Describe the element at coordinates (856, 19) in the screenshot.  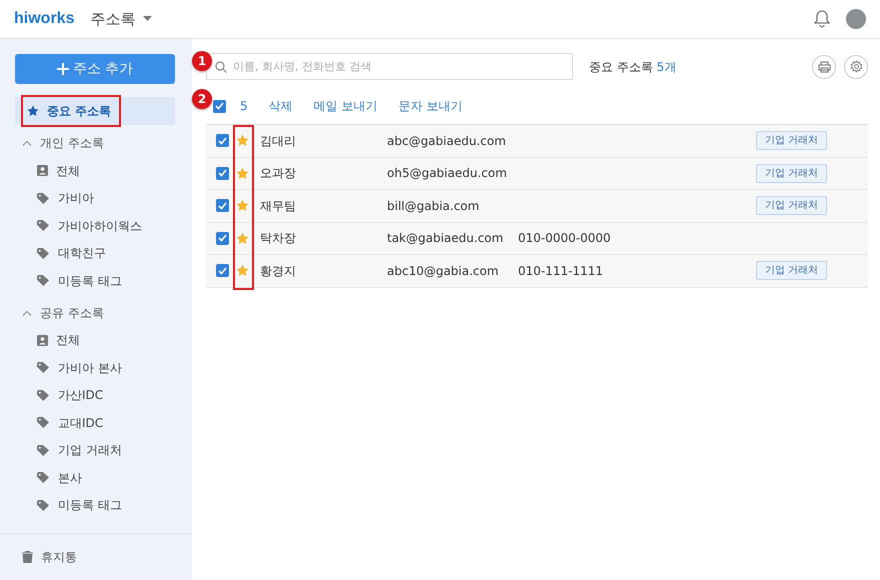
I see `avatar` at that location.